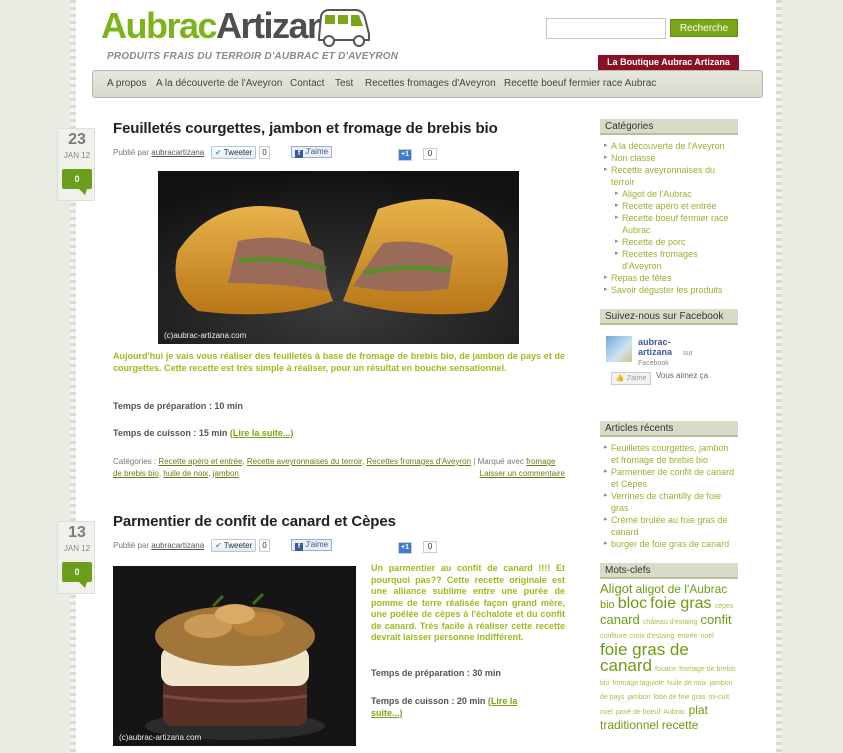 This screenshot has width=843, height=753. I want to click on tag-cloud-item: pavé de boeuf, so click(638, 712).